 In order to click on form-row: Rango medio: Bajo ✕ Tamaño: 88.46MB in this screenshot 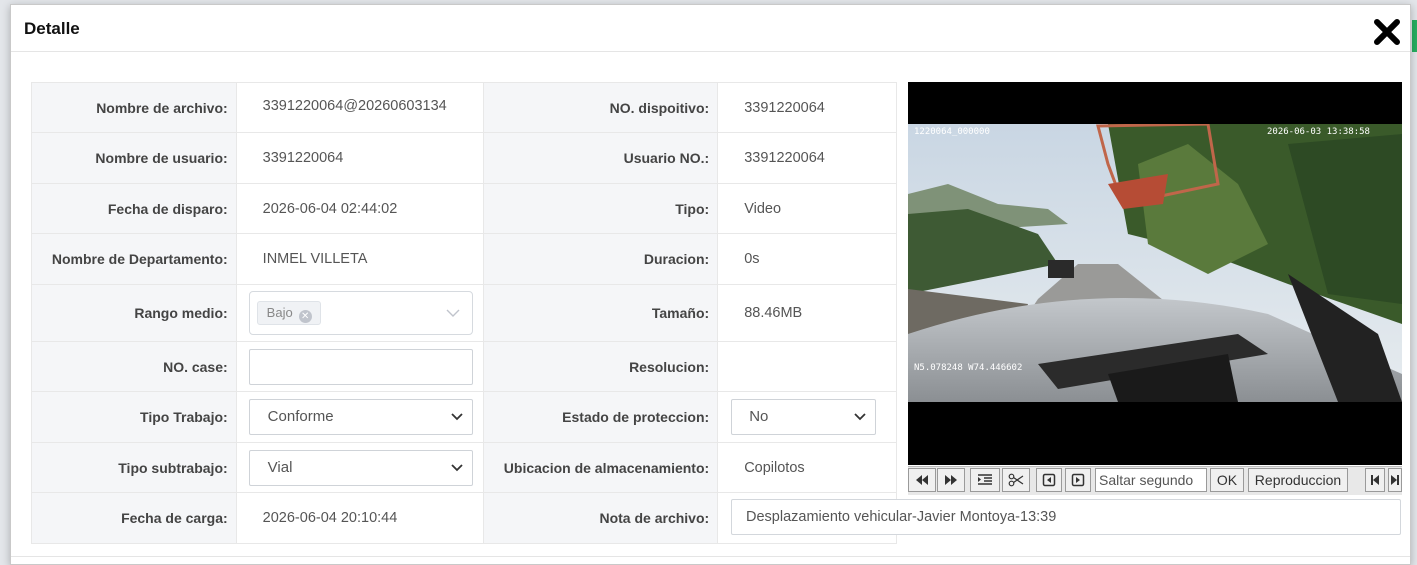, I will do `click(464, 313)`.